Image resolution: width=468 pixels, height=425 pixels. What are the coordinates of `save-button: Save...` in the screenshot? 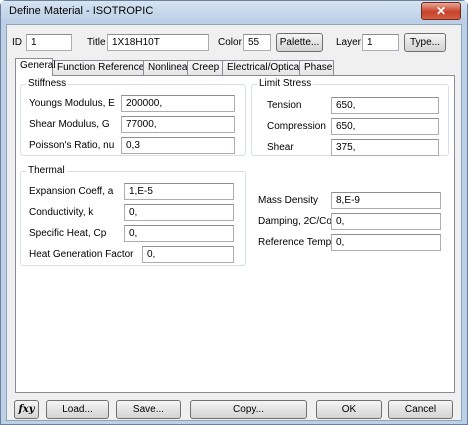 It's located at (148, 409).